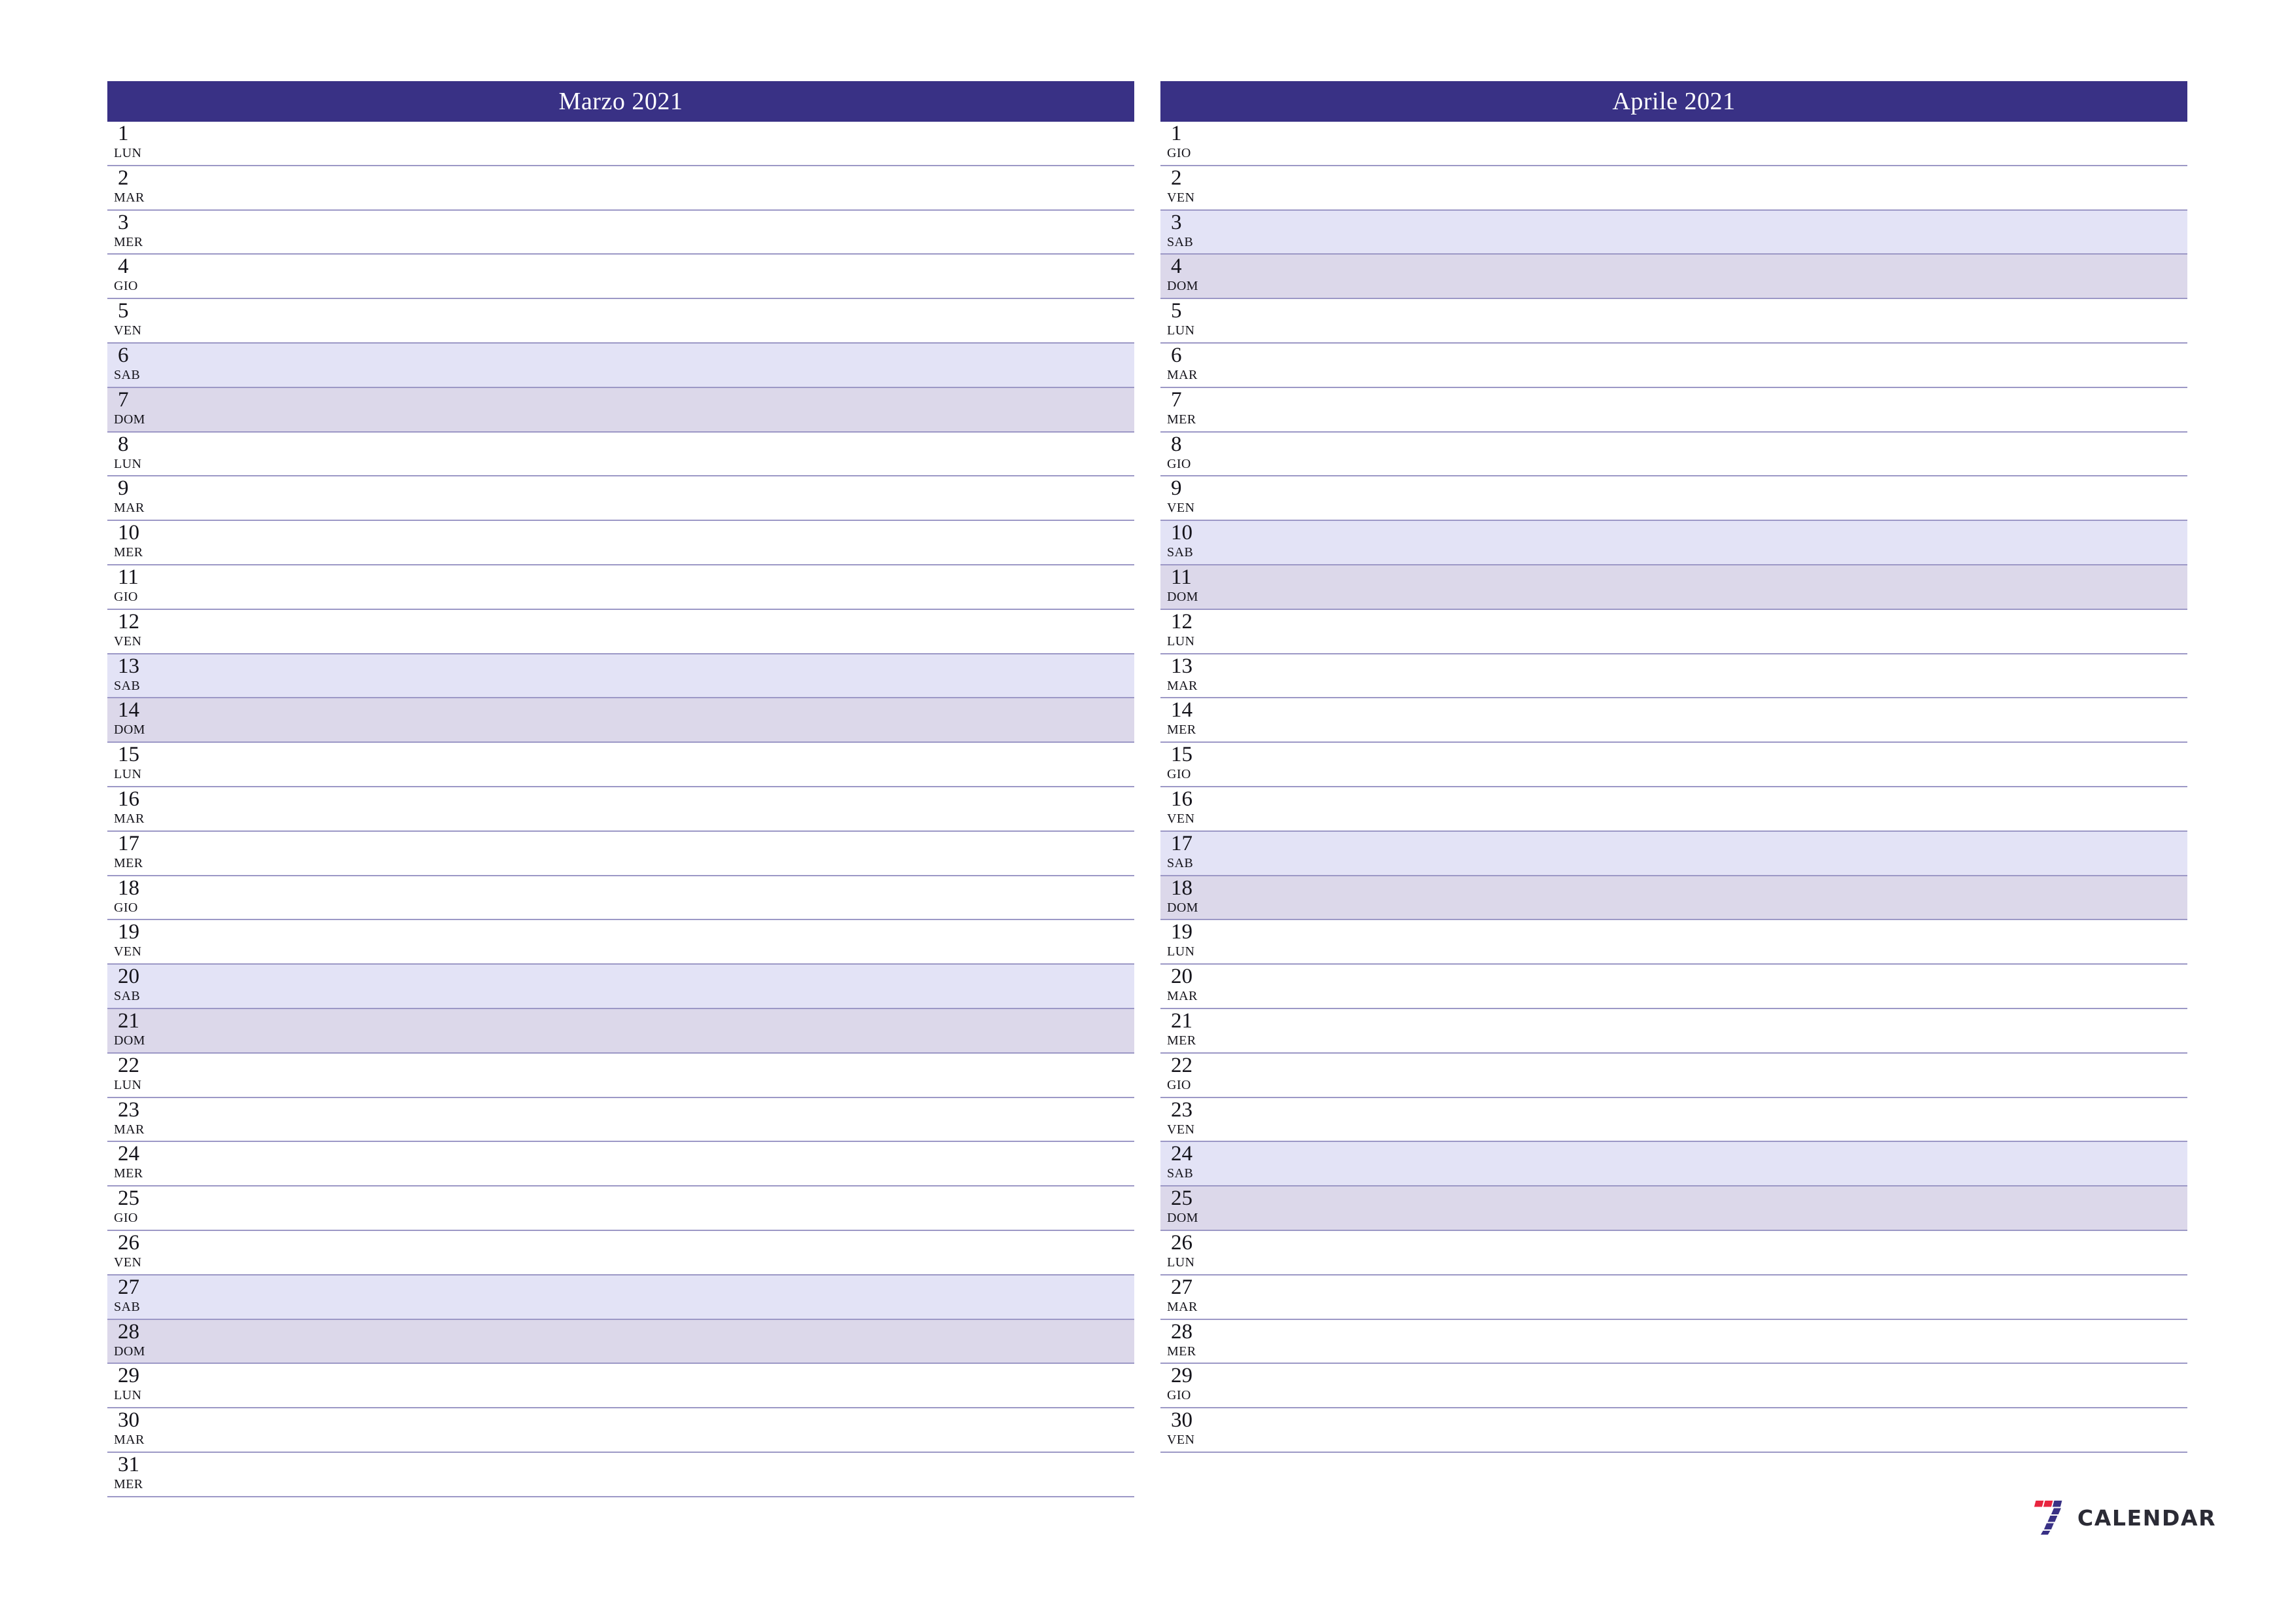  I want to click on day-row: 17 MER, so click(620, 854).